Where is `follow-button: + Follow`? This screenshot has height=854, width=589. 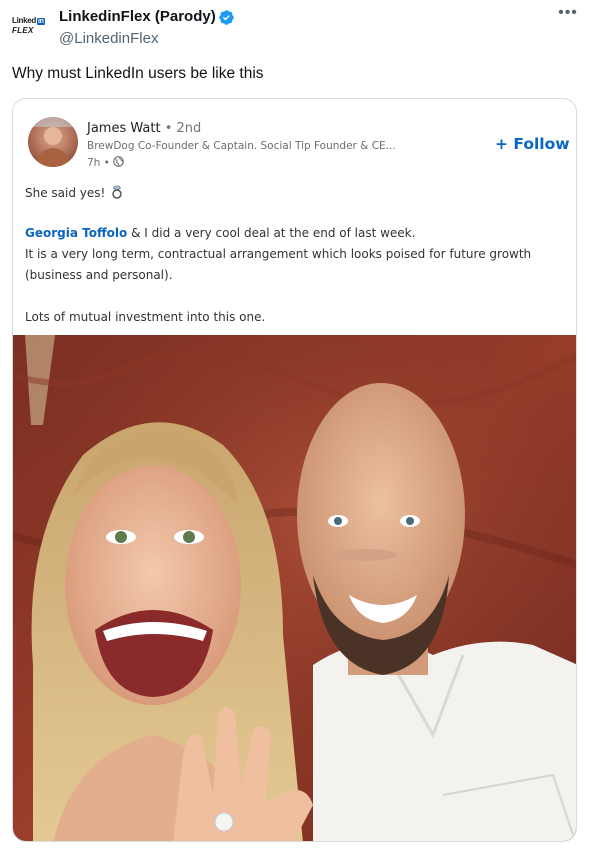 follow-button: + Follow is located at coordinates (532, 144).